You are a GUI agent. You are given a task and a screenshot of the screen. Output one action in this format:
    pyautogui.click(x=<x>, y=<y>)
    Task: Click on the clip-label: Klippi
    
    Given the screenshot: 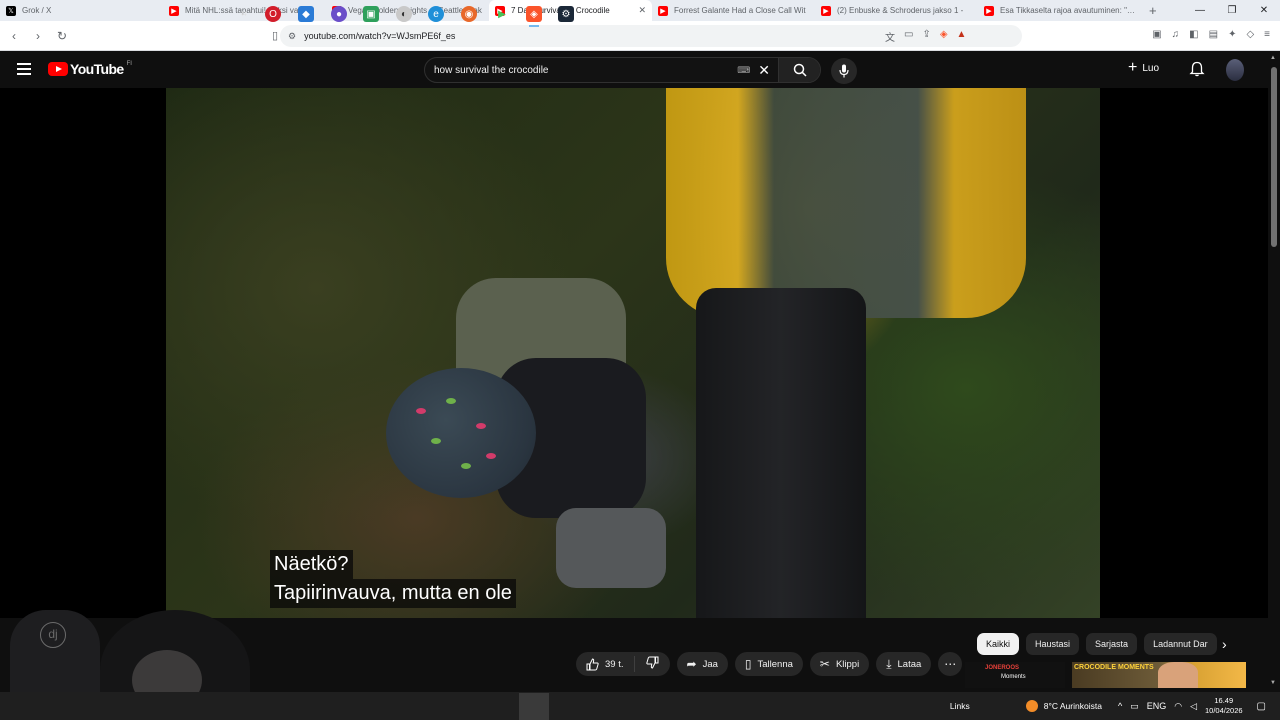 What is the action you would take?
    pyautogui.click(x=847, y=664)
    